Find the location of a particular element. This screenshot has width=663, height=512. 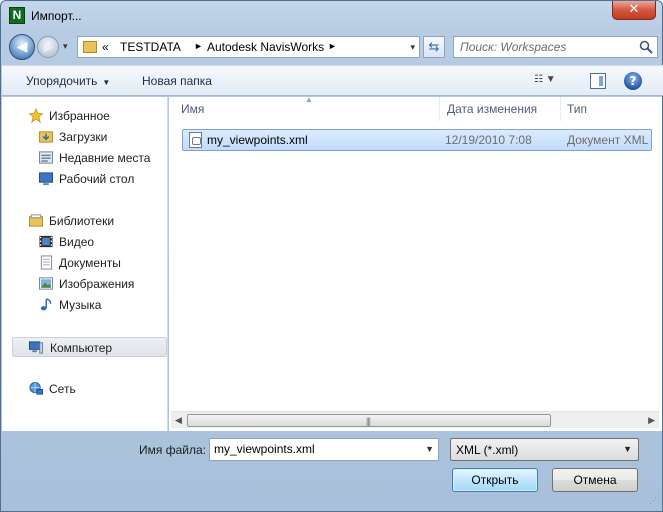

address-bar: « TESTDATA ► Autodesk NavisWorks ► ▾ is located at coordinates (248, 47).